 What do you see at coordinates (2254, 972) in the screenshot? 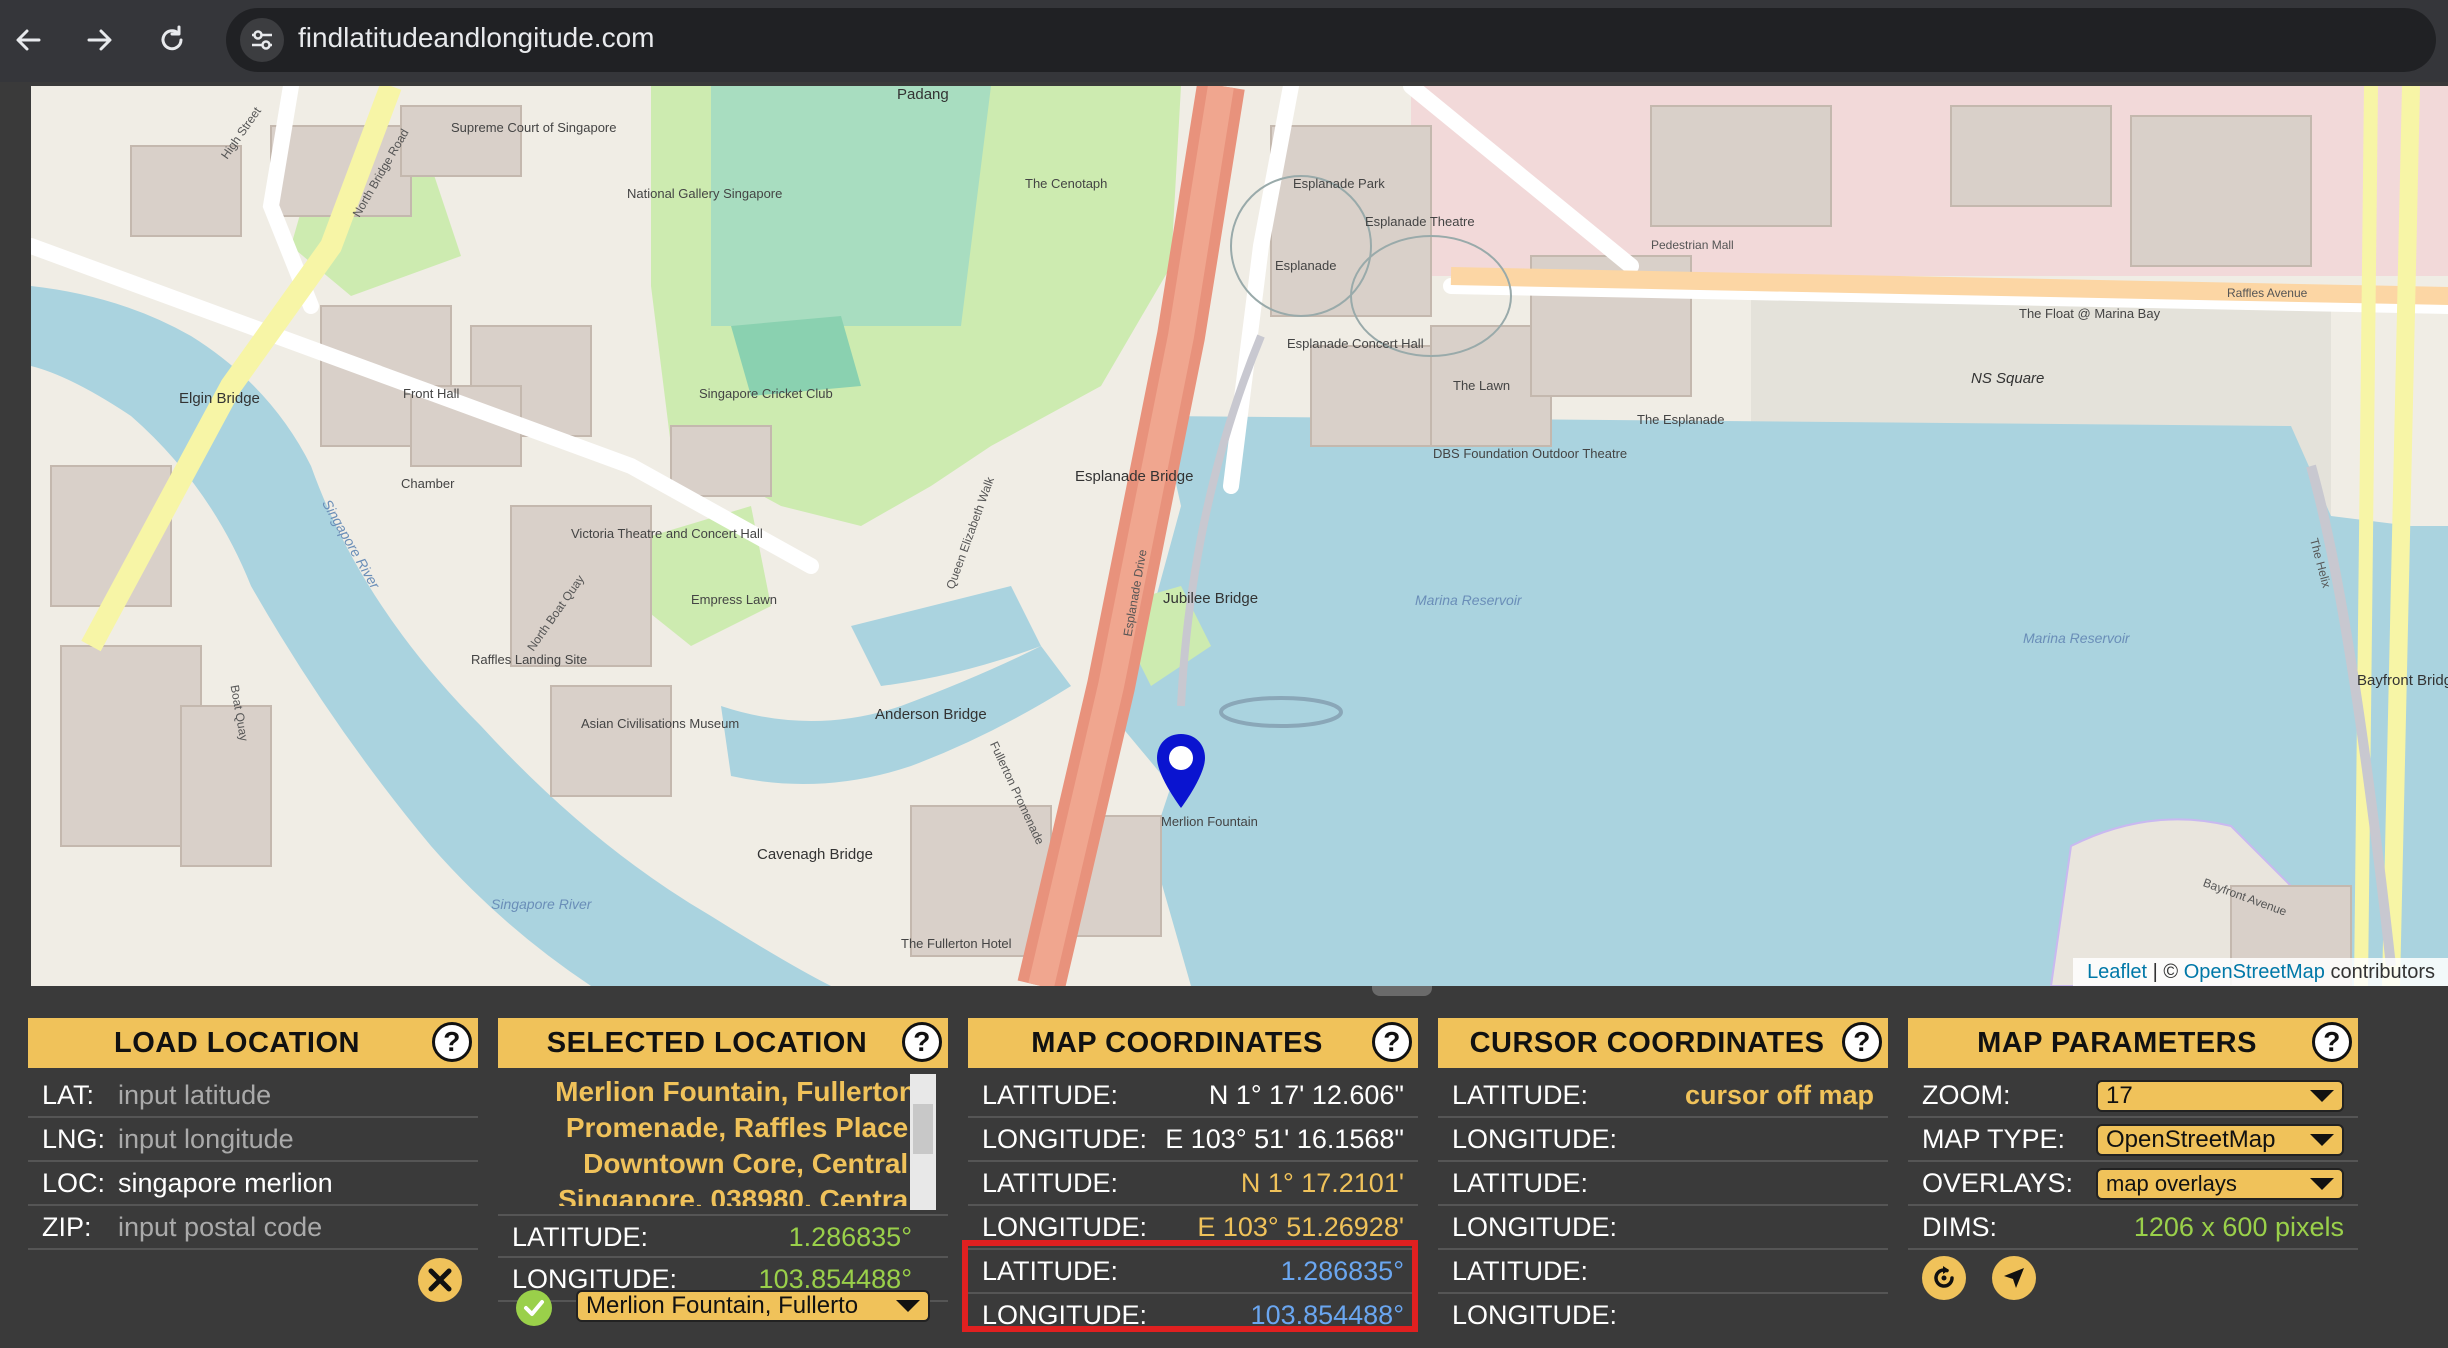
I see `osm-link: OpenStreetMap` at bounding box center [2254, 972].